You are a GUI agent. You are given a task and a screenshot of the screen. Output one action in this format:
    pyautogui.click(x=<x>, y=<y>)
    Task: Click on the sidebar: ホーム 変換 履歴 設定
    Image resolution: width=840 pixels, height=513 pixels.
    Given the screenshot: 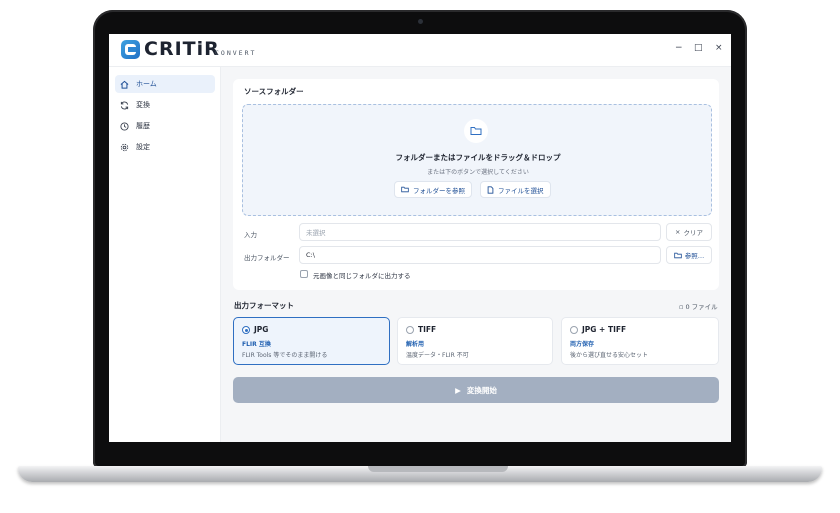 What is the action you would take?
    pyautogui.click(x=165, y=254)
    